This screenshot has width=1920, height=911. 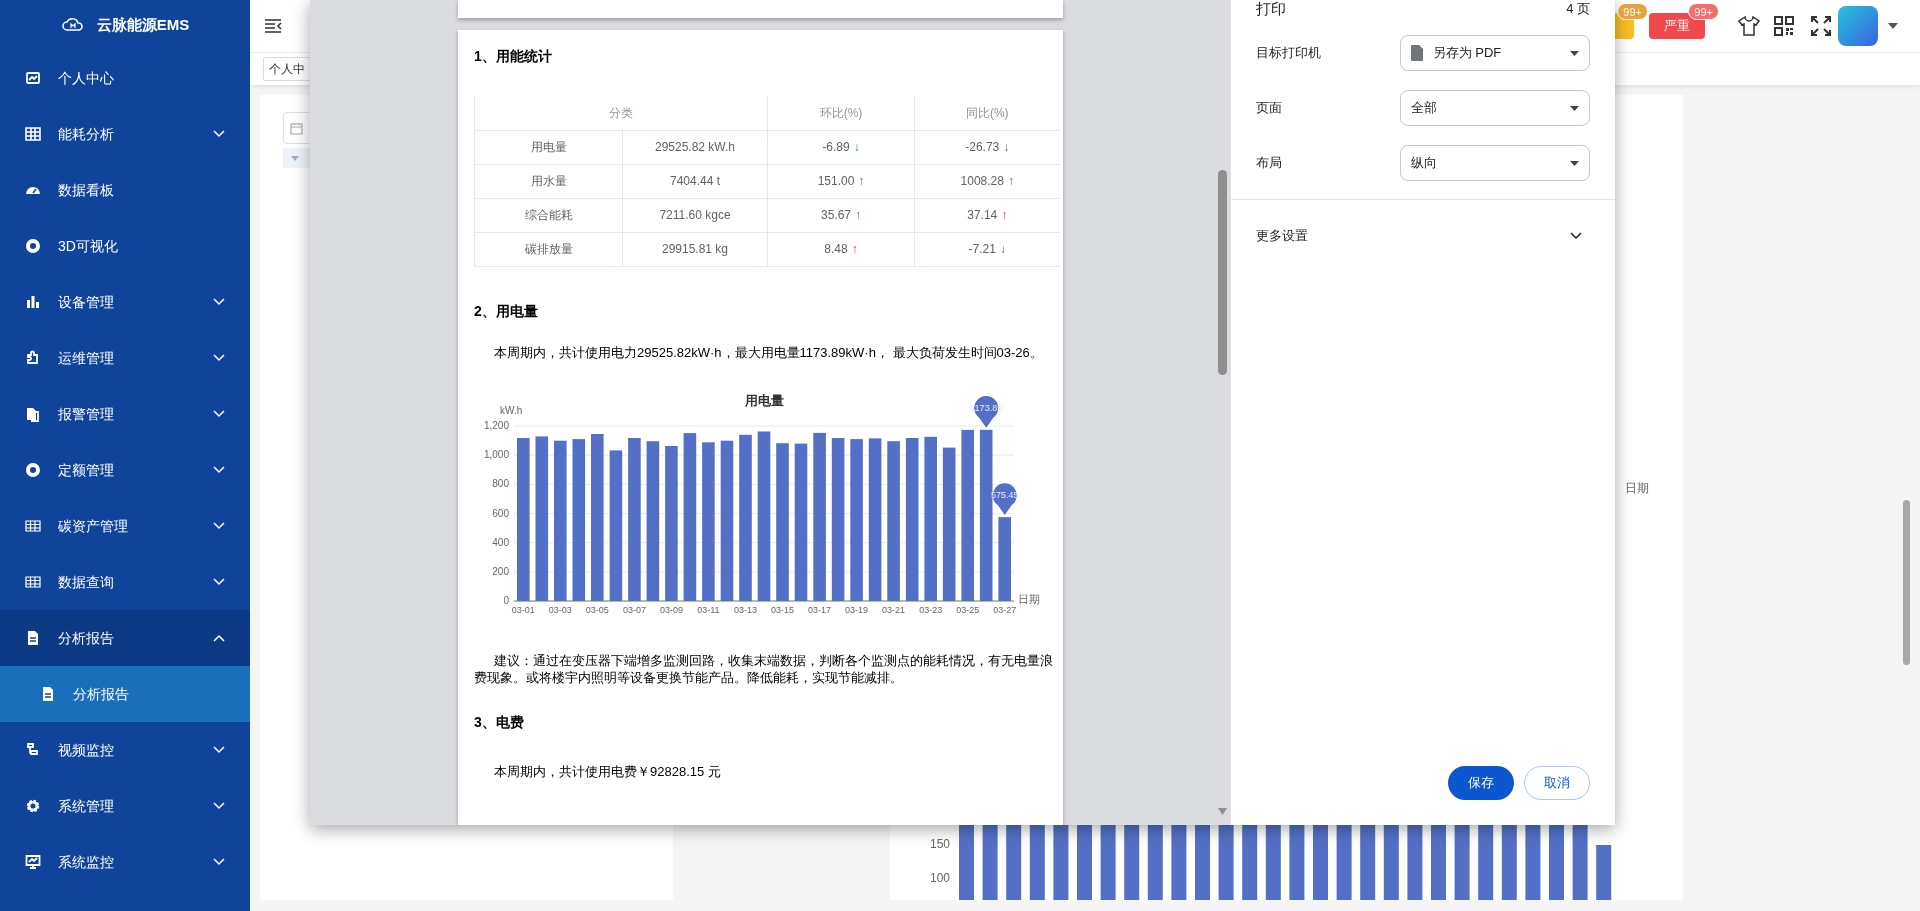 What do you see at coordinates (511, 410) in the screenshot?
I see `axis-label: kW.h` at bounding box center [511, 410].